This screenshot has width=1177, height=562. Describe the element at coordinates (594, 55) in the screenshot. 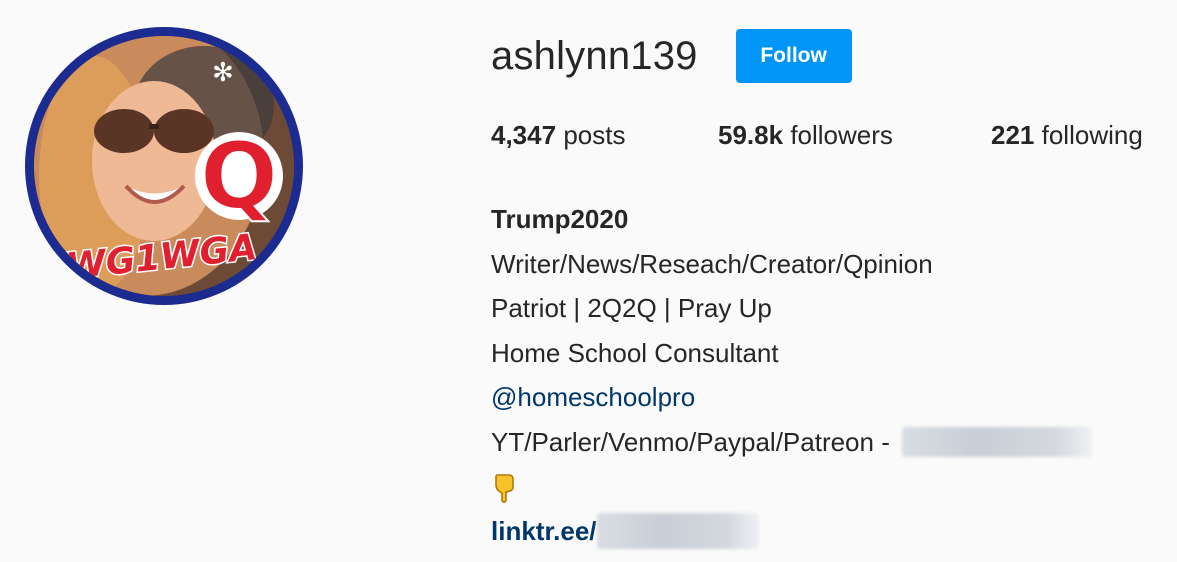

I see `username: ashlynn139` at that location.